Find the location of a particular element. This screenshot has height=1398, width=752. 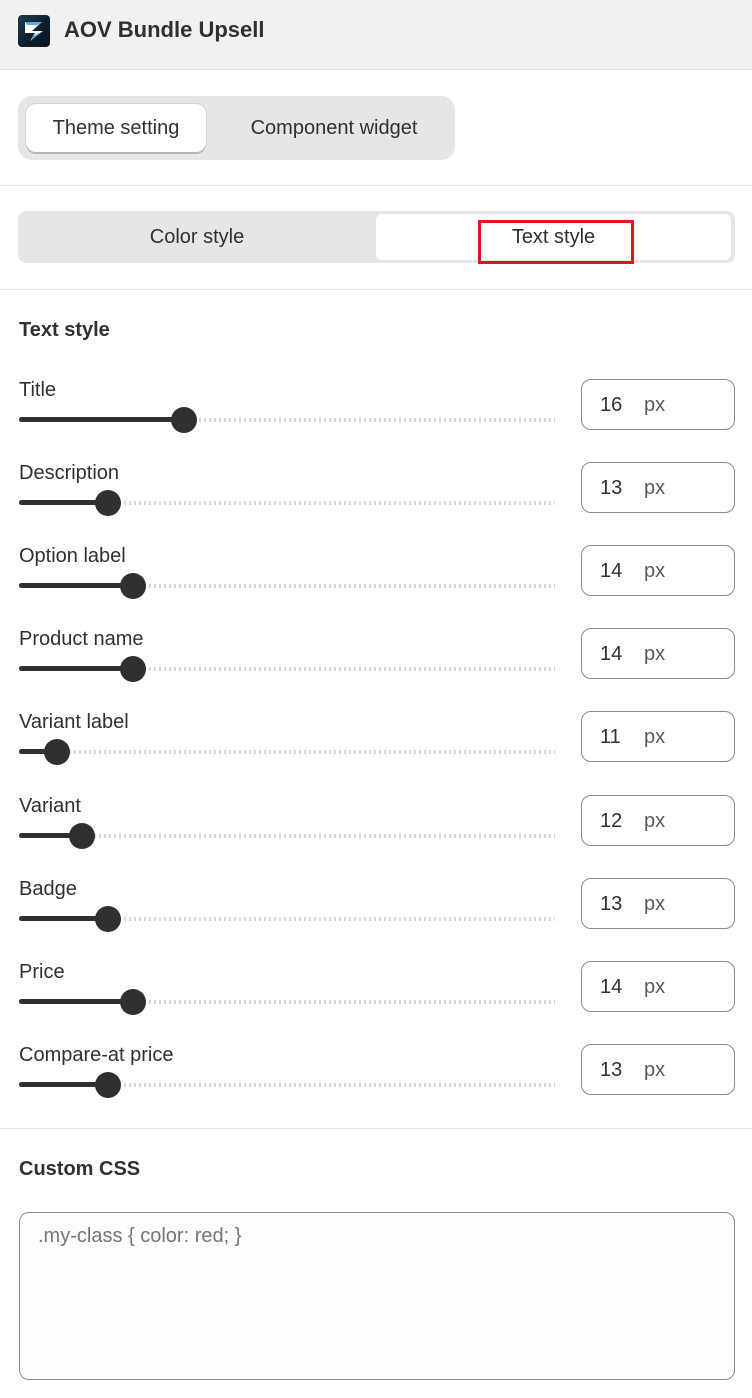

text-style-row: Option label 14 px is located at coordinates (376, 585).